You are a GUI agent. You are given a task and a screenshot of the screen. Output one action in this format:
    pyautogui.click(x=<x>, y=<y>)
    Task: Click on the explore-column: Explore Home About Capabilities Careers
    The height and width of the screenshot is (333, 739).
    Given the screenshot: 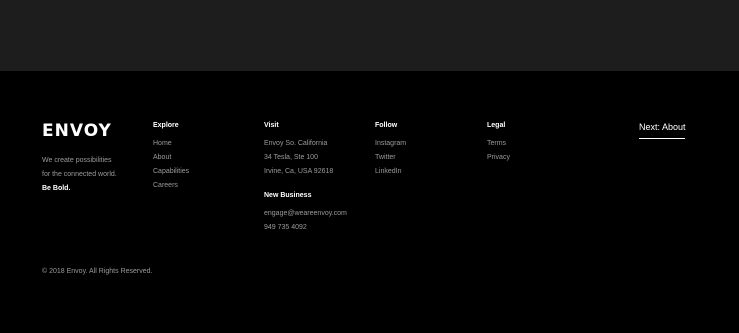 What is the action you would take?
    pyautogui.click(x=171, y=157)
    